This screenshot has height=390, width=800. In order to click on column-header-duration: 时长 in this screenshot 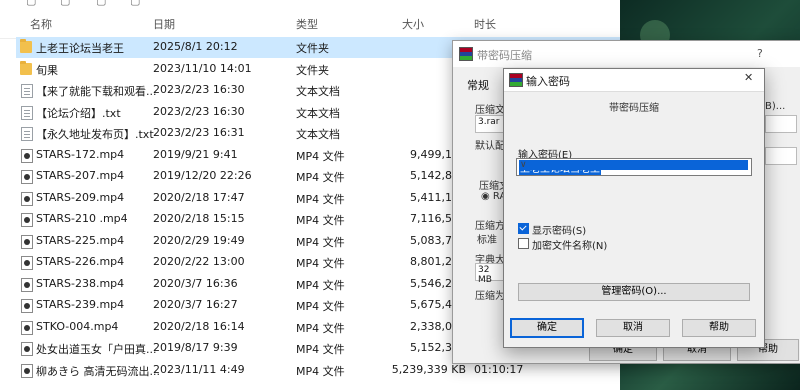, I will do `click(485, 24)`.